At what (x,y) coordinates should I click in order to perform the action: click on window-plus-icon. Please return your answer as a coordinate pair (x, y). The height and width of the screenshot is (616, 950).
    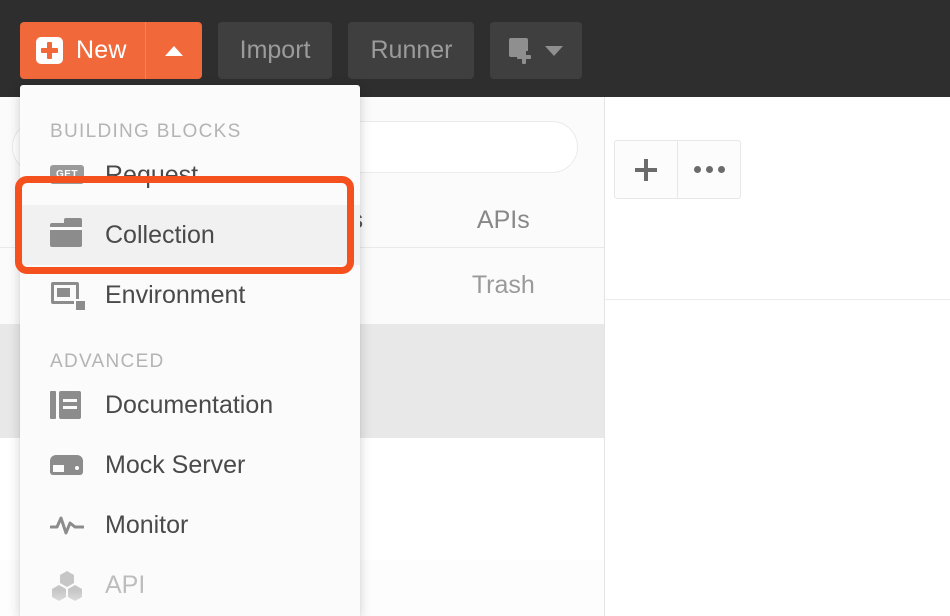
    Looking at the image, I should click on (522, 50).